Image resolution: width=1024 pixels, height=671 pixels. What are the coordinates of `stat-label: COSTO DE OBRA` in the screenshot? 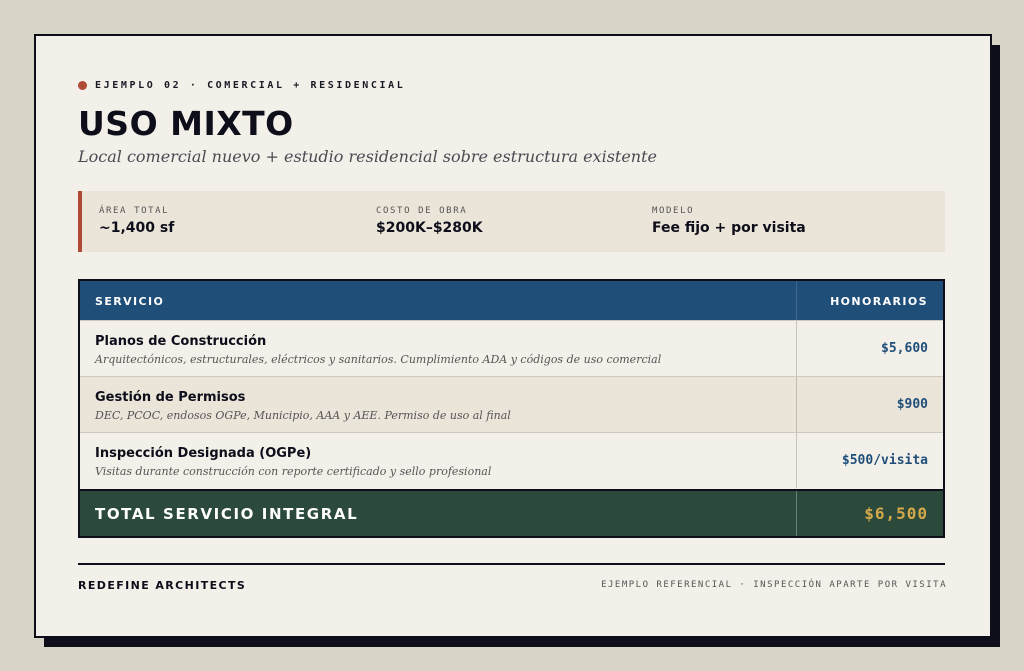 It's located at (422, 211).